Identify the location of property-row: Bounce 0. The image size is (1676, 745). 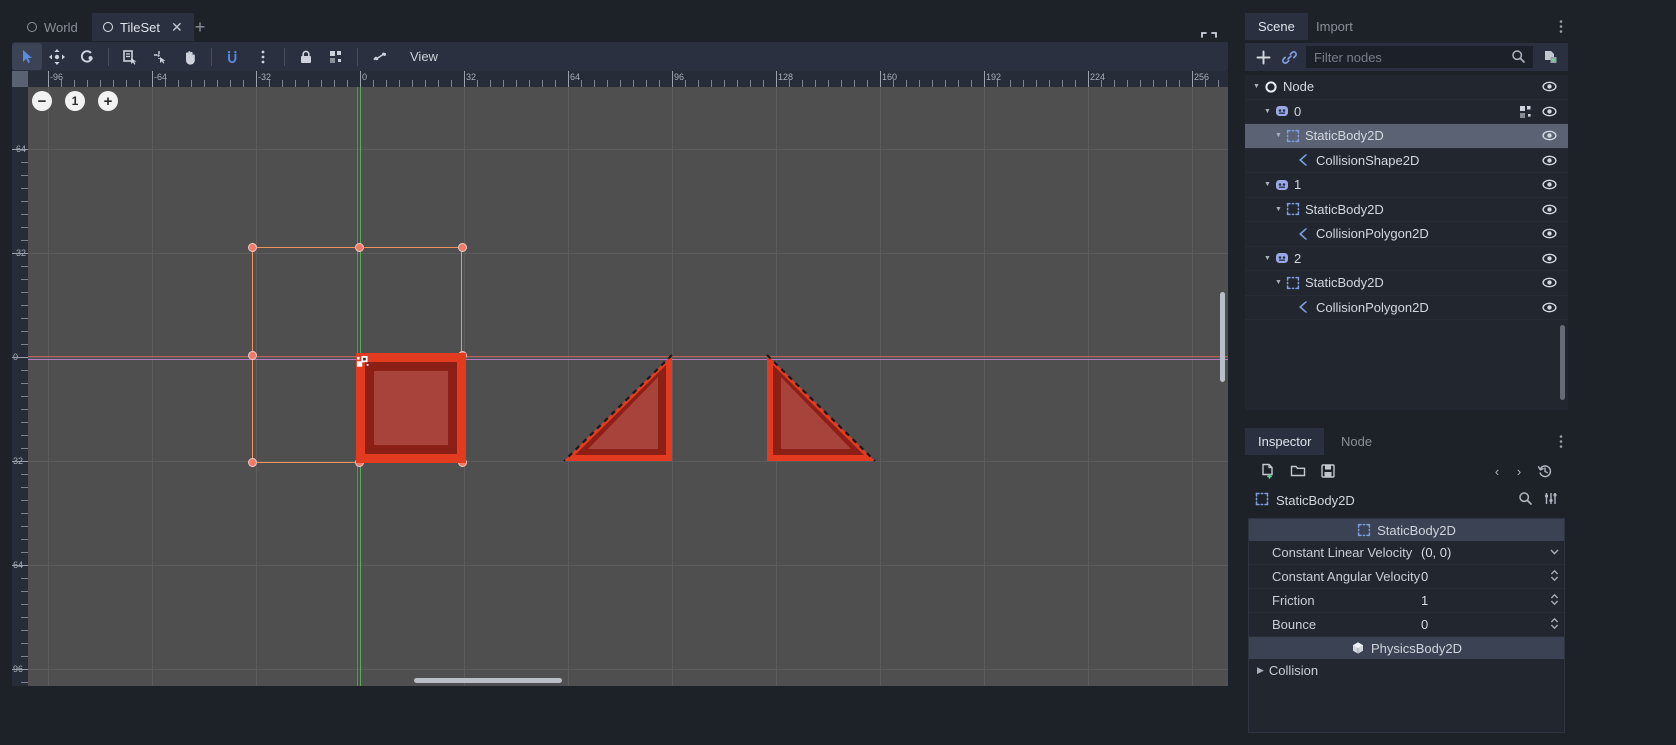
(1406, 625).